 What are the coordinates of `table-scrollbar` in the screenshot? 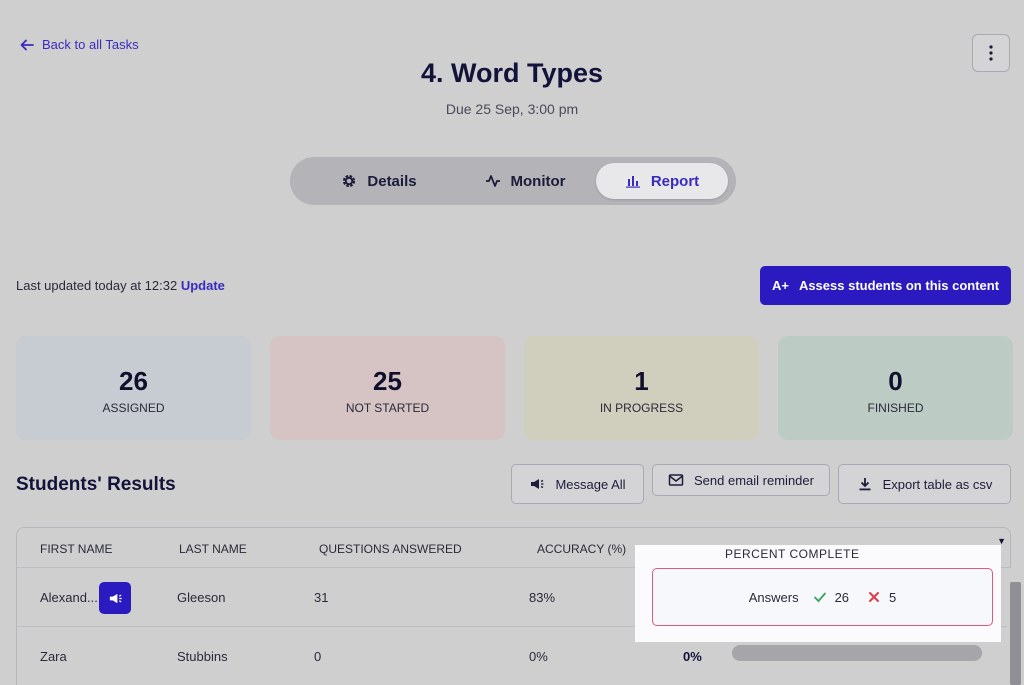 It's located at (1015, 626).